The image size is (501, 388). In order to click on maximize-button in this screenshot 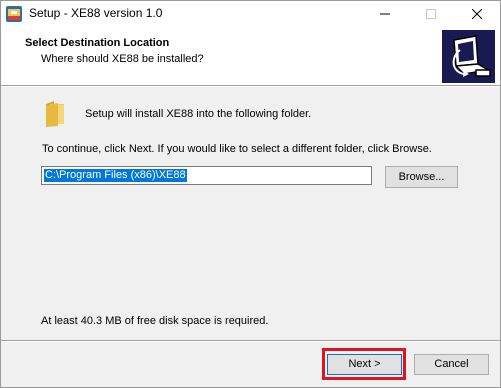, I will do `click(431, 14)`.